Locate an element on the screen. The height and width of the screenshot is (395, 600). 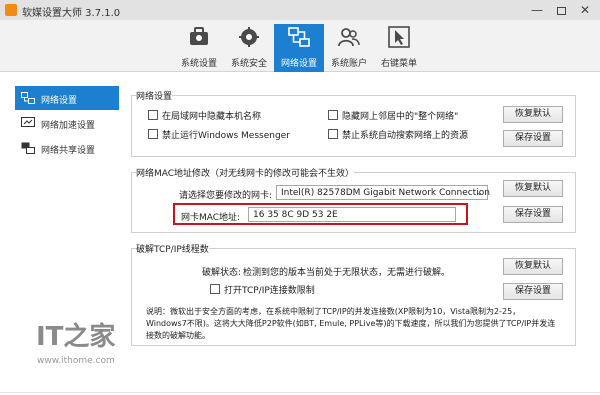
sidebar-item-network-sharing: 网络共享设置 is located at coordinates (67, 148).